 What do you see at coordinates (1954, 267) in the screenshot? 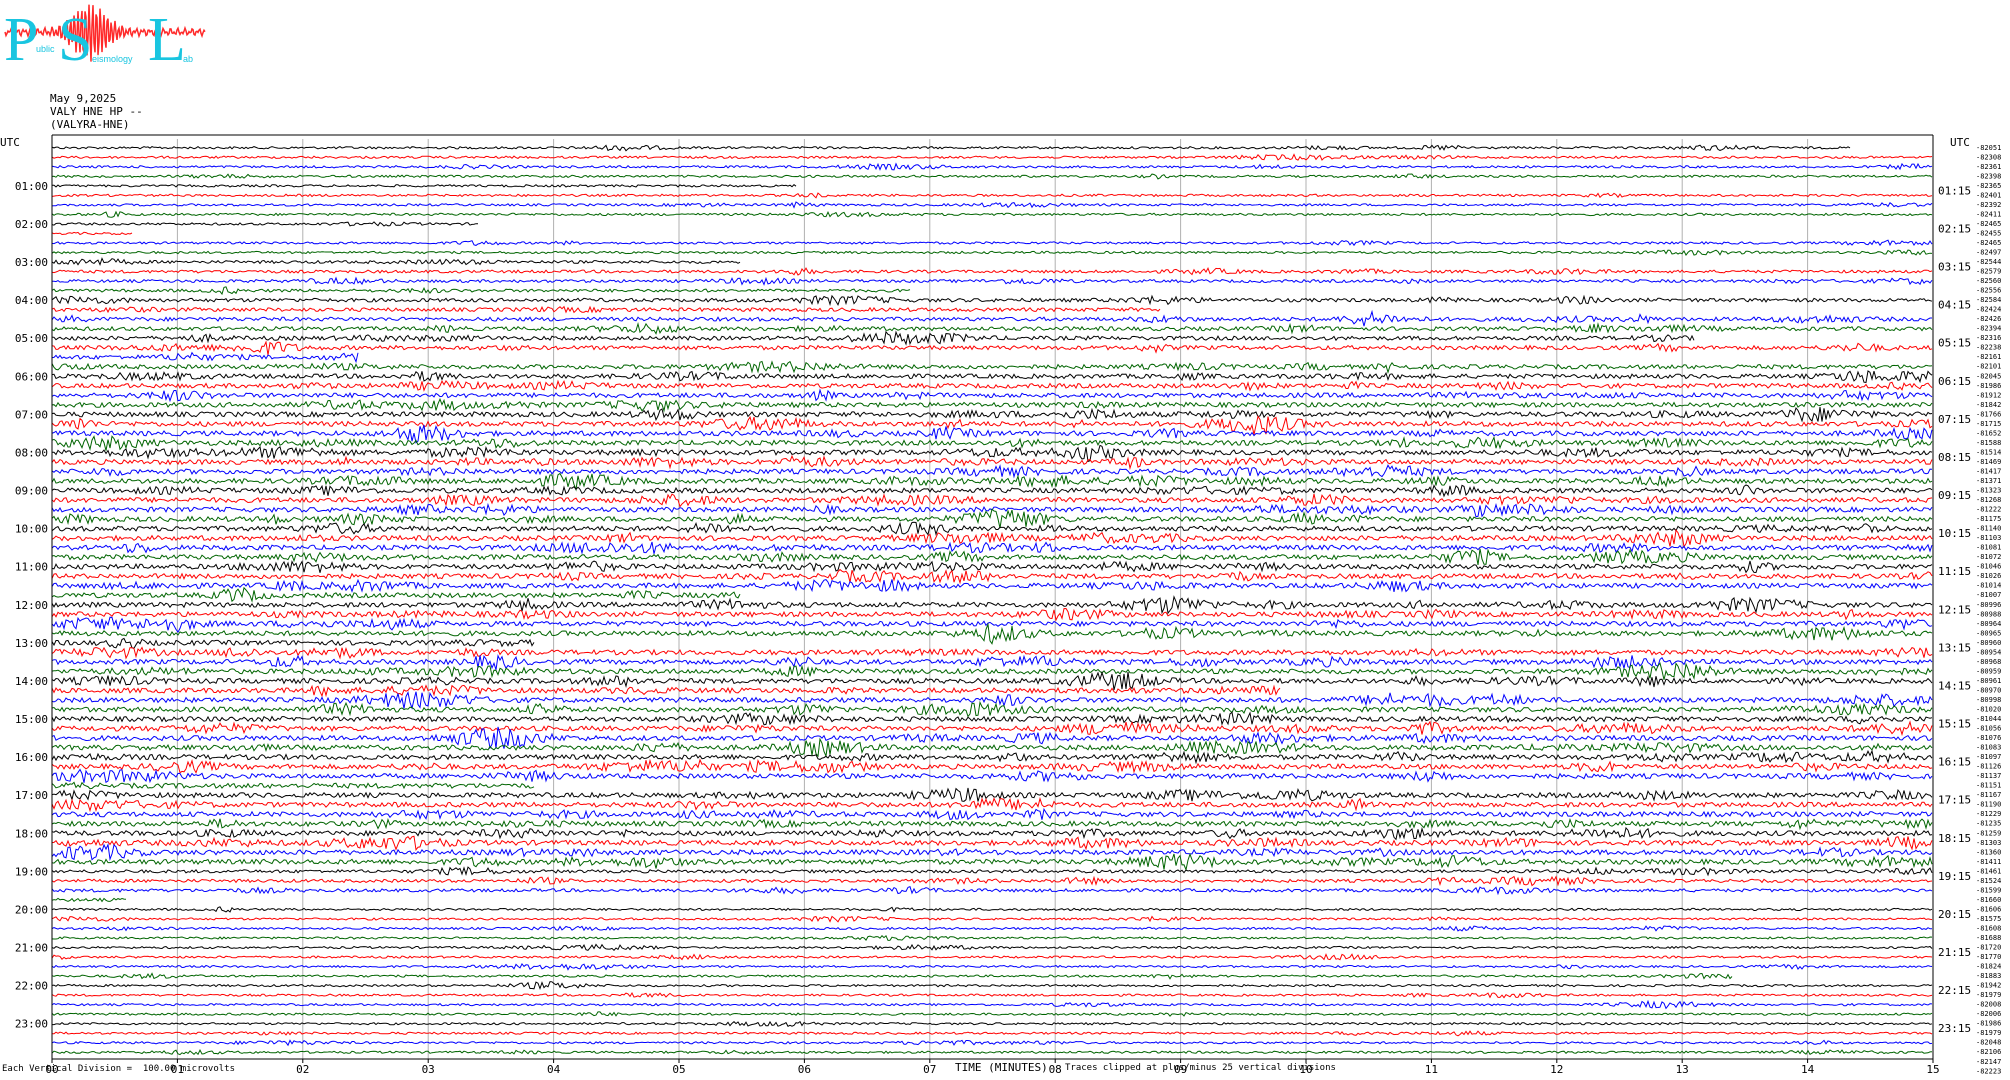
I see `right-hour-label: 03:15` at bounding box center [1954, 267].